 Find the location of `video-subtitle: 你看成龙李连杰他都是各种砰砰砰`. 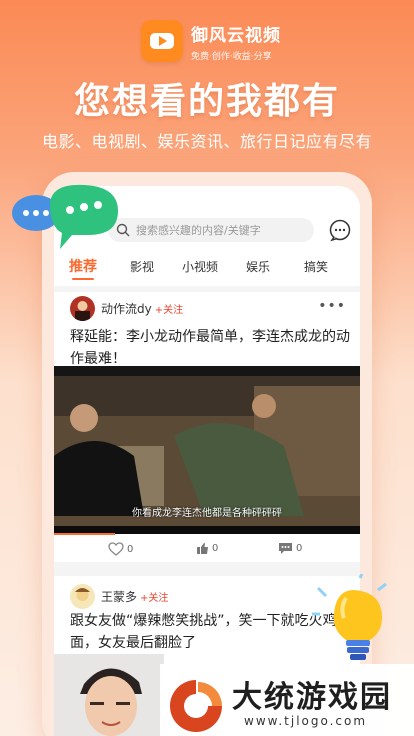

video-subtitle: 你看成龙李连杰他都是各种砰砰砰 is located at coordinates (207, 513).